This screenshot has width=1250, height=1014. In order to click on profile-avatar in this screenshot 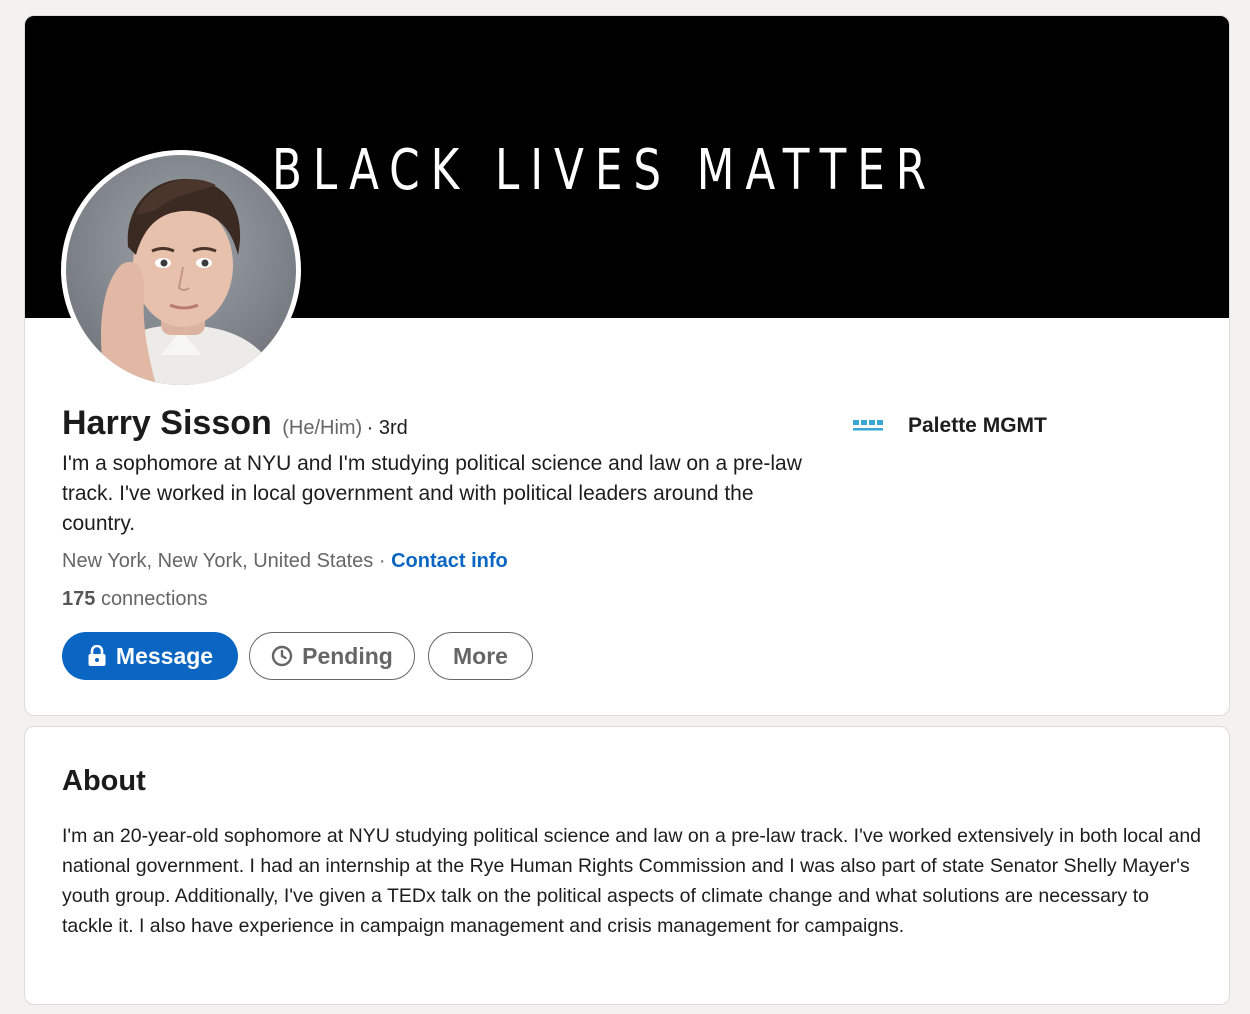, I will do `click(181, 270)`.